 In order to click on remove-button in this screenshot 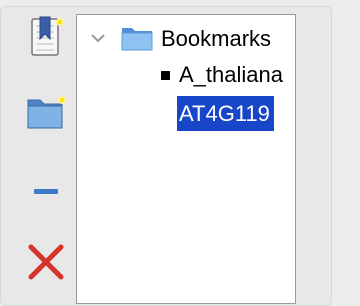, I will do `click(46, 192)`.